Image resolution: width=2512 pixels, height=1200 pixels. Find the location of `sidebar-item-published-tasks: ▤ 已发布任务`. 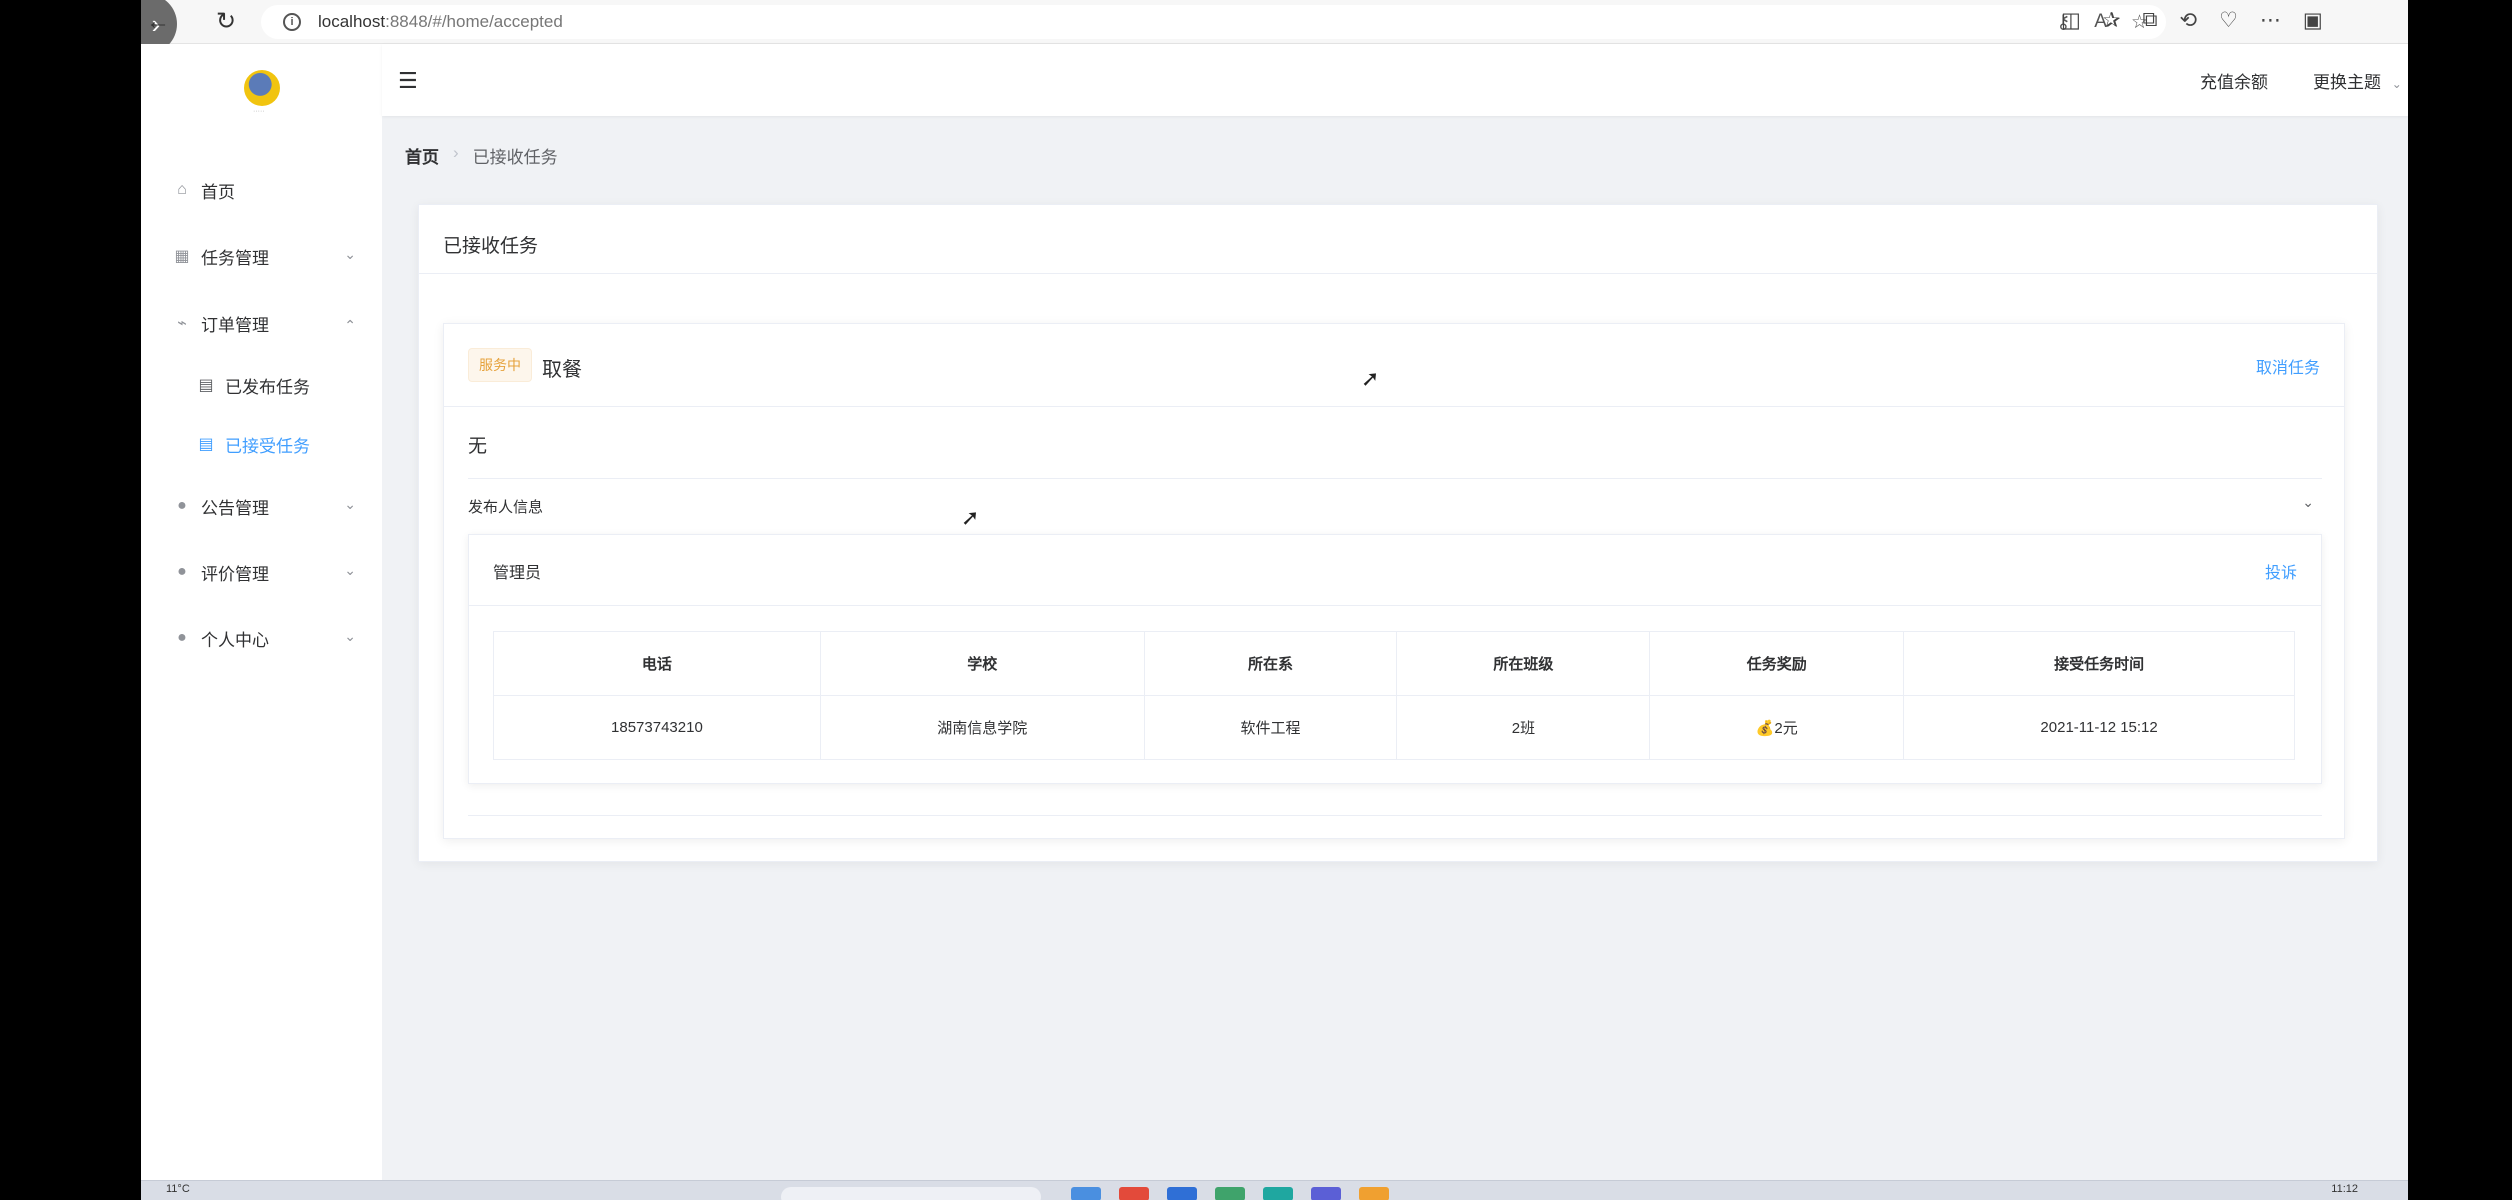

sidebar-item-published-tasks: ▤ 已发布任务 is located at coordinates (261, 385).